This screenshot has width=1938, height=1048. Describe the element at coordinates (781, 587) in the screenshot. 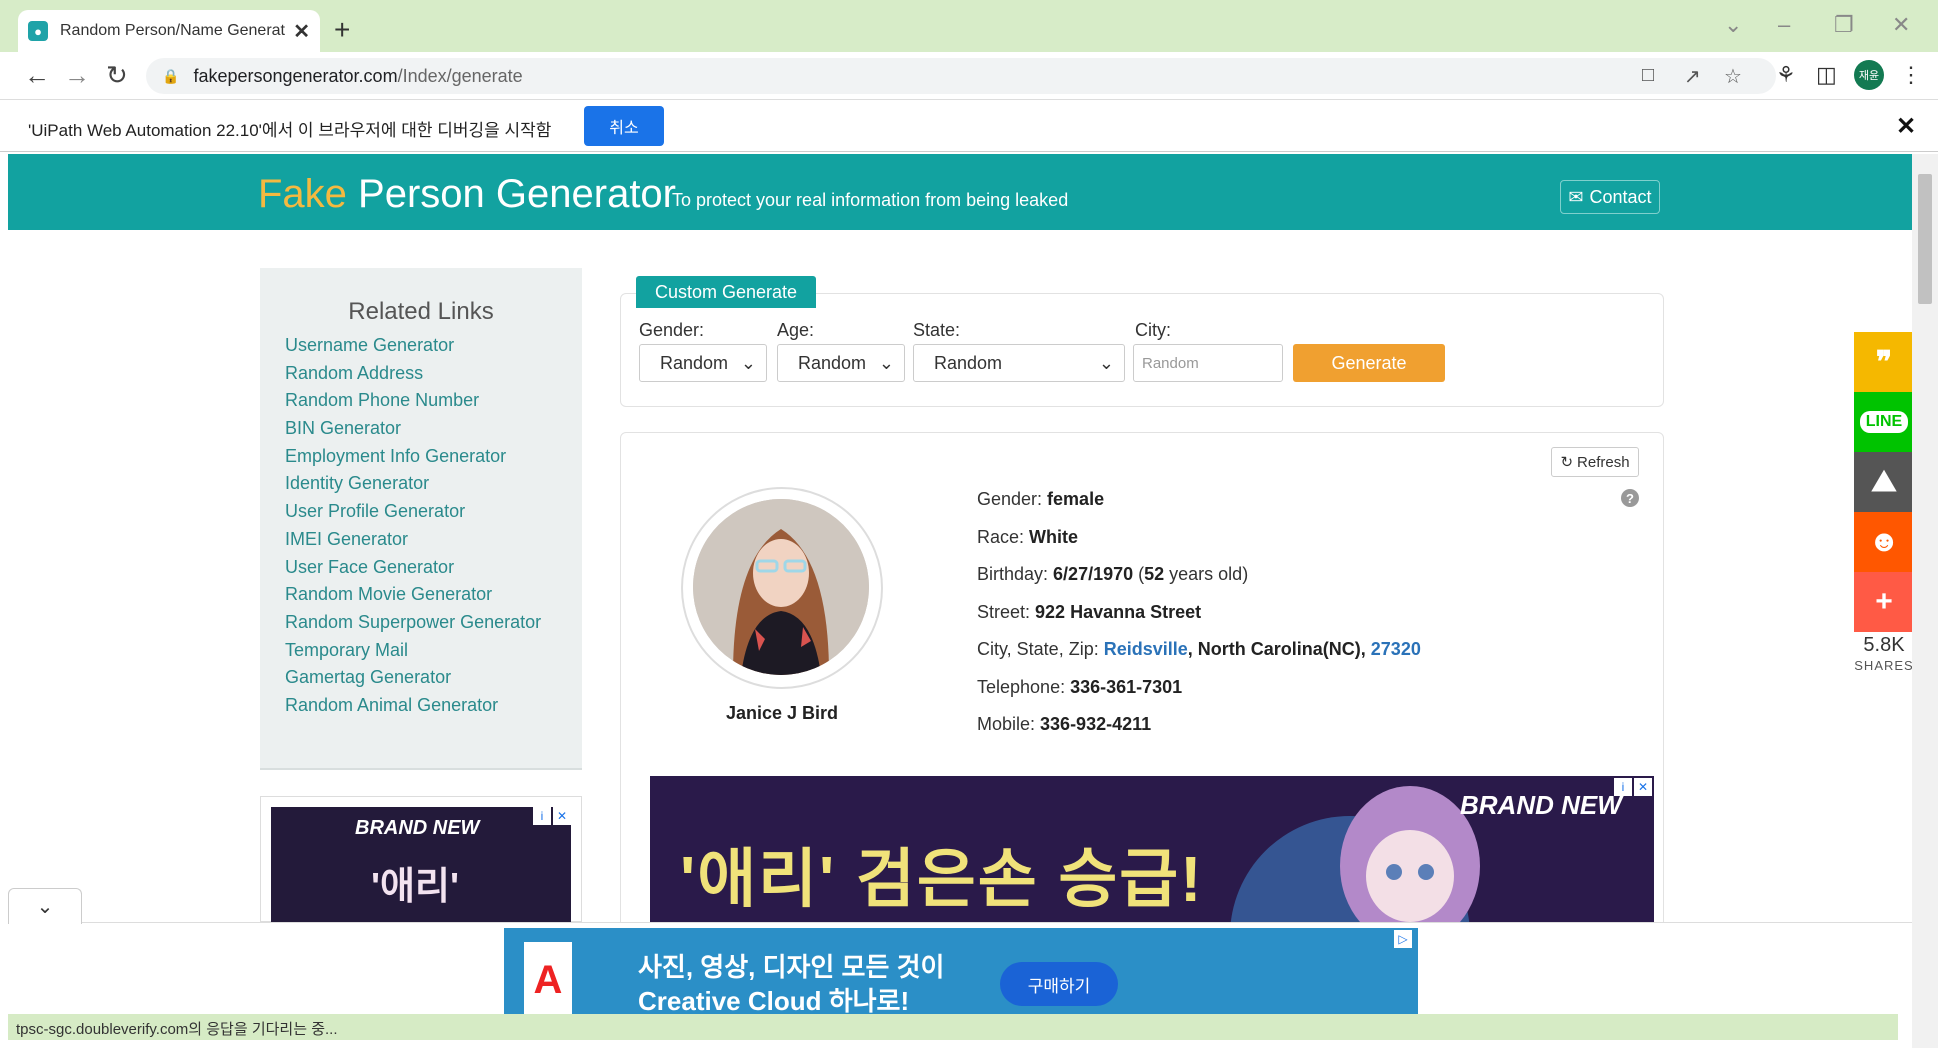

I see `person-photo` at that location.